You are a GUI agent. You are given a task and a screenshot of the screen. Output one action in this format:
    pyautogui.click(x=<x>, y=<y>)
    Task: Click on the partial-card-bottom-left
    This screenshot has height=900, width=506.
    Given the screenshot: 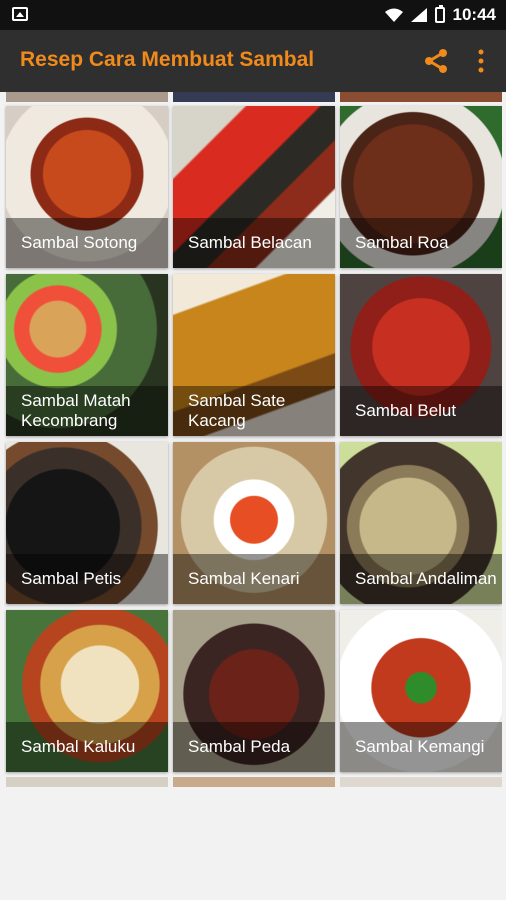 What is the action you would take?
    pyautogui.click(x=87, y=782)
    